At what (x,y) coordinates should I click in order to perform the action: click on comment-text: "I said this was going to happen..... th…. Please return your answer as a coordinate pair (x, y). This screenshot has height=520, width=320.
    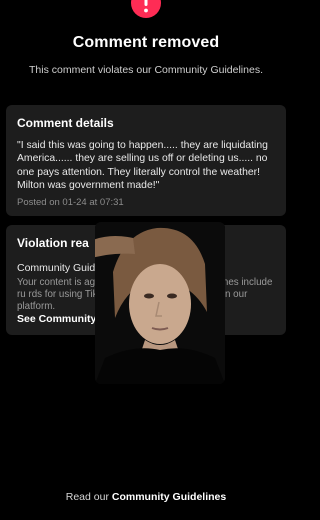
    Looking at the image, I should click on (142, 166).